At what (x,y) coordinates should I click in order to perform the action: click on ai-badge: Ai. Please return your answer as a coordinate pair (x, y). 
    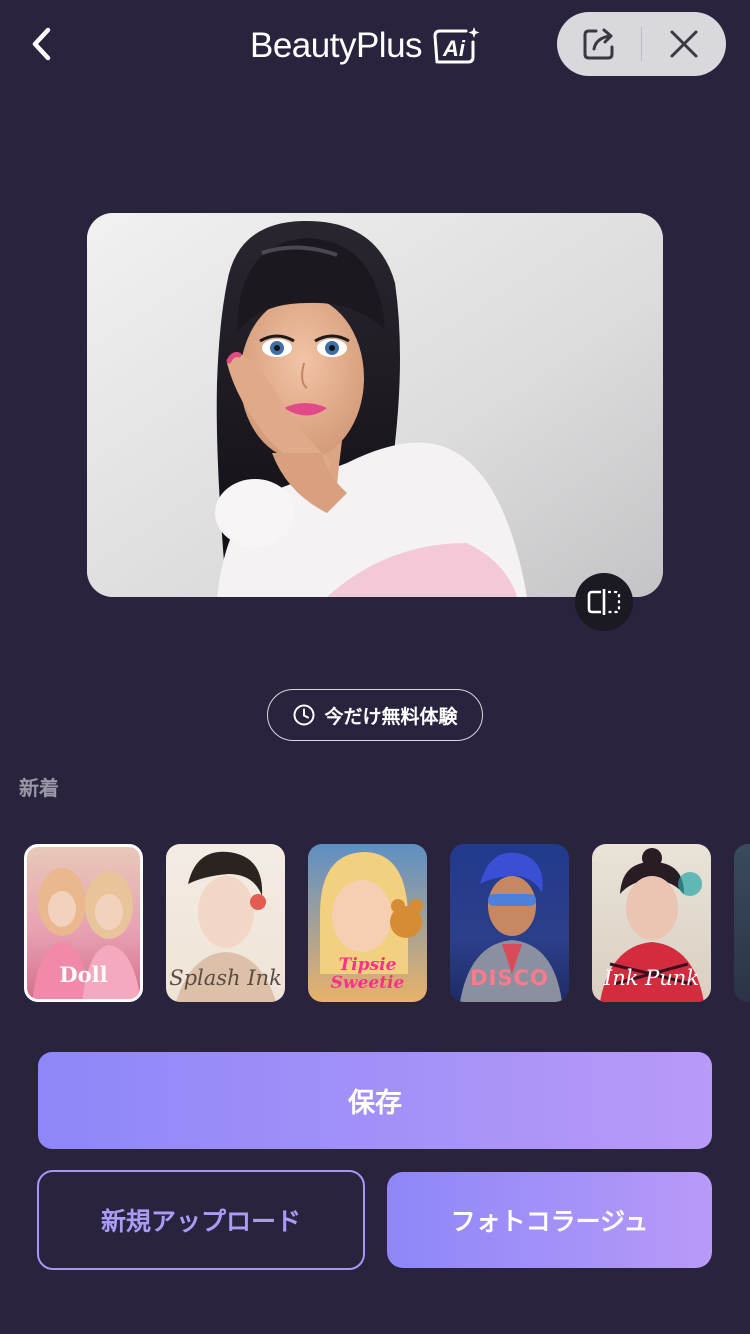
    Looking at the image, I should click on (455, 46).